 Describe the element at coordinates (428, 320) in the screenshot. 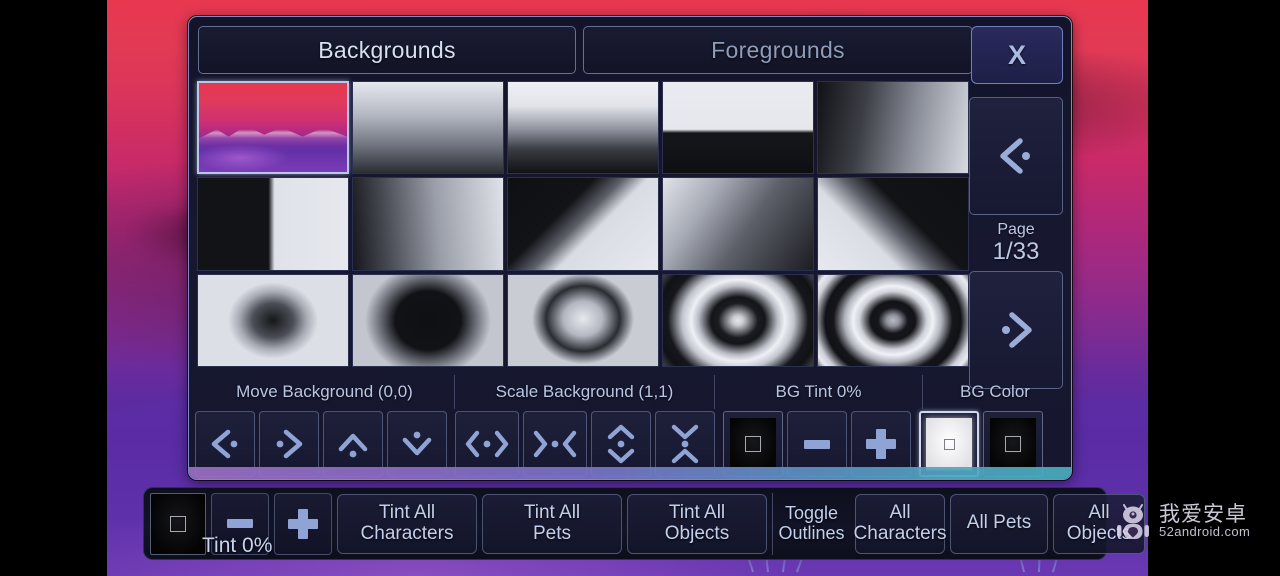

I see `thumbnail-radial-dark-blob` at that location.